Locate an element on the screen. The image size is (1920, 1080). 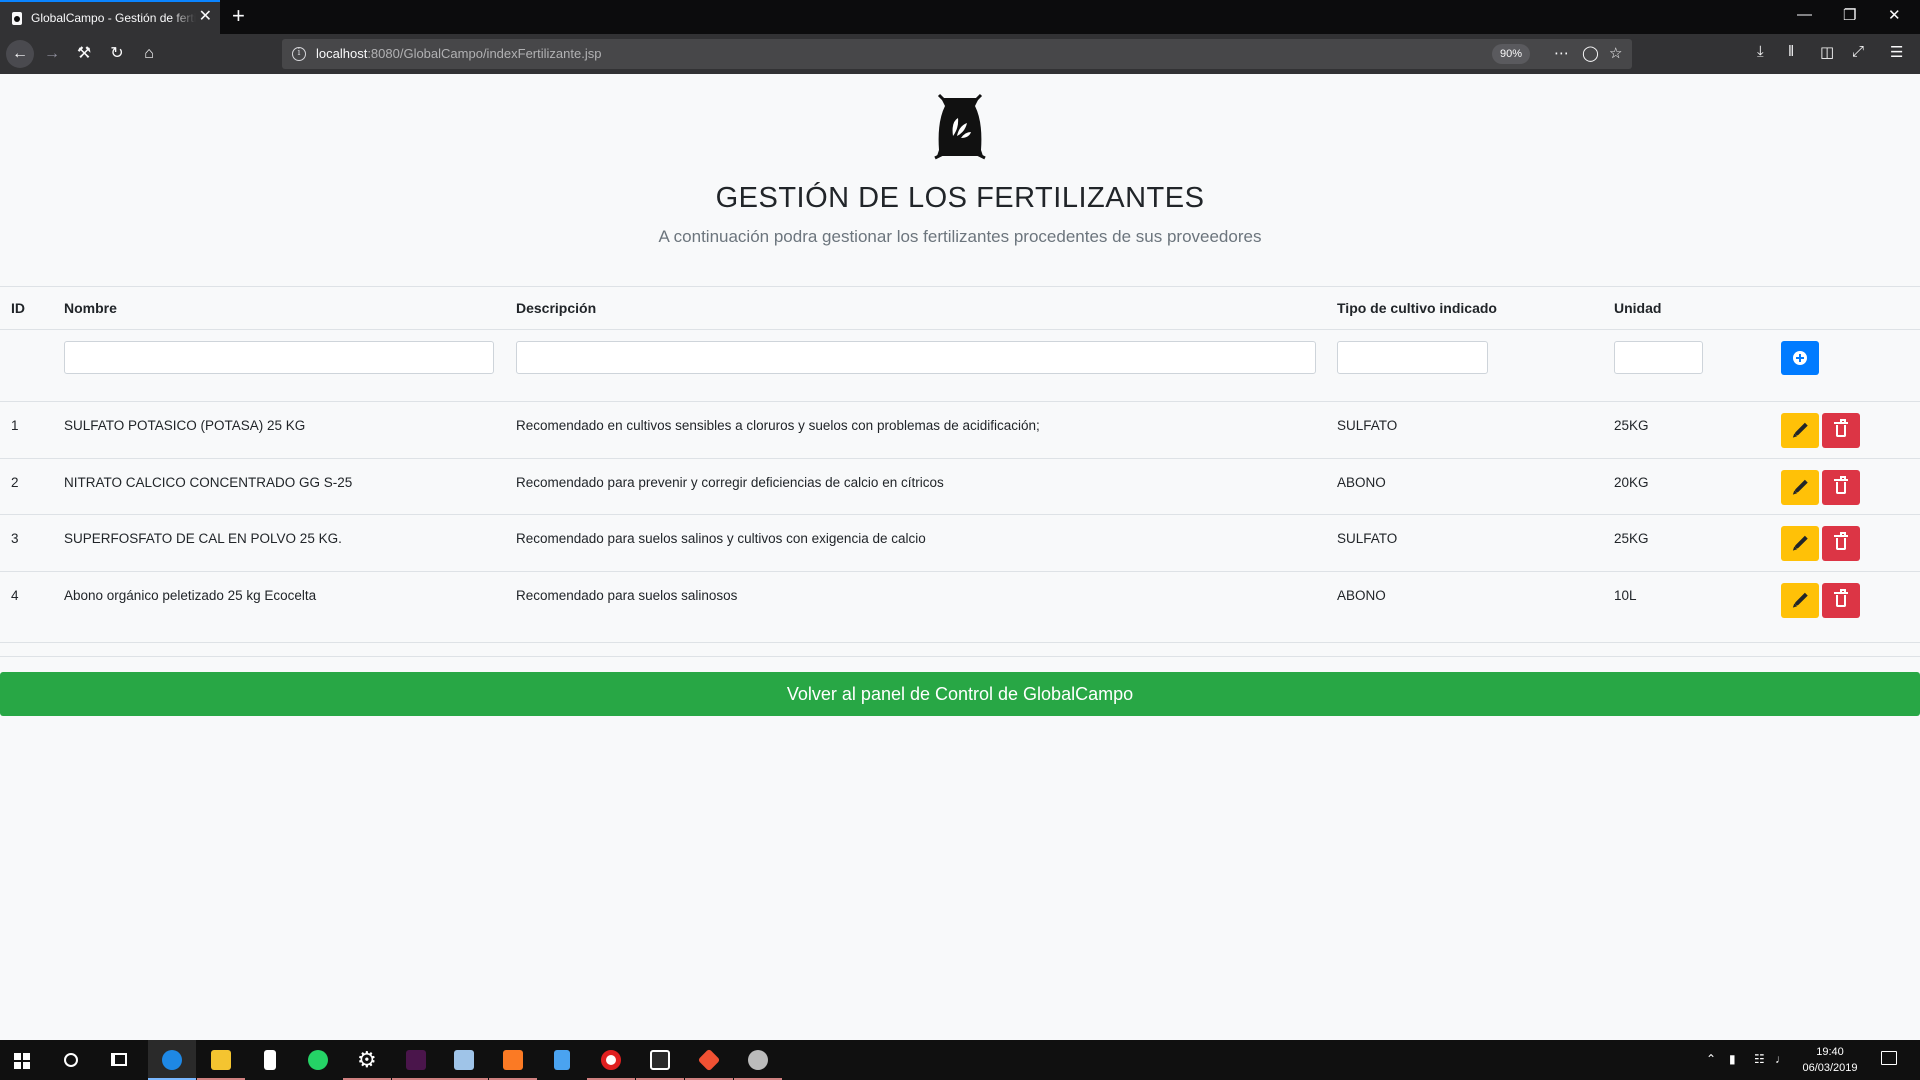
nombre-input is located at coordinates (279, 357).